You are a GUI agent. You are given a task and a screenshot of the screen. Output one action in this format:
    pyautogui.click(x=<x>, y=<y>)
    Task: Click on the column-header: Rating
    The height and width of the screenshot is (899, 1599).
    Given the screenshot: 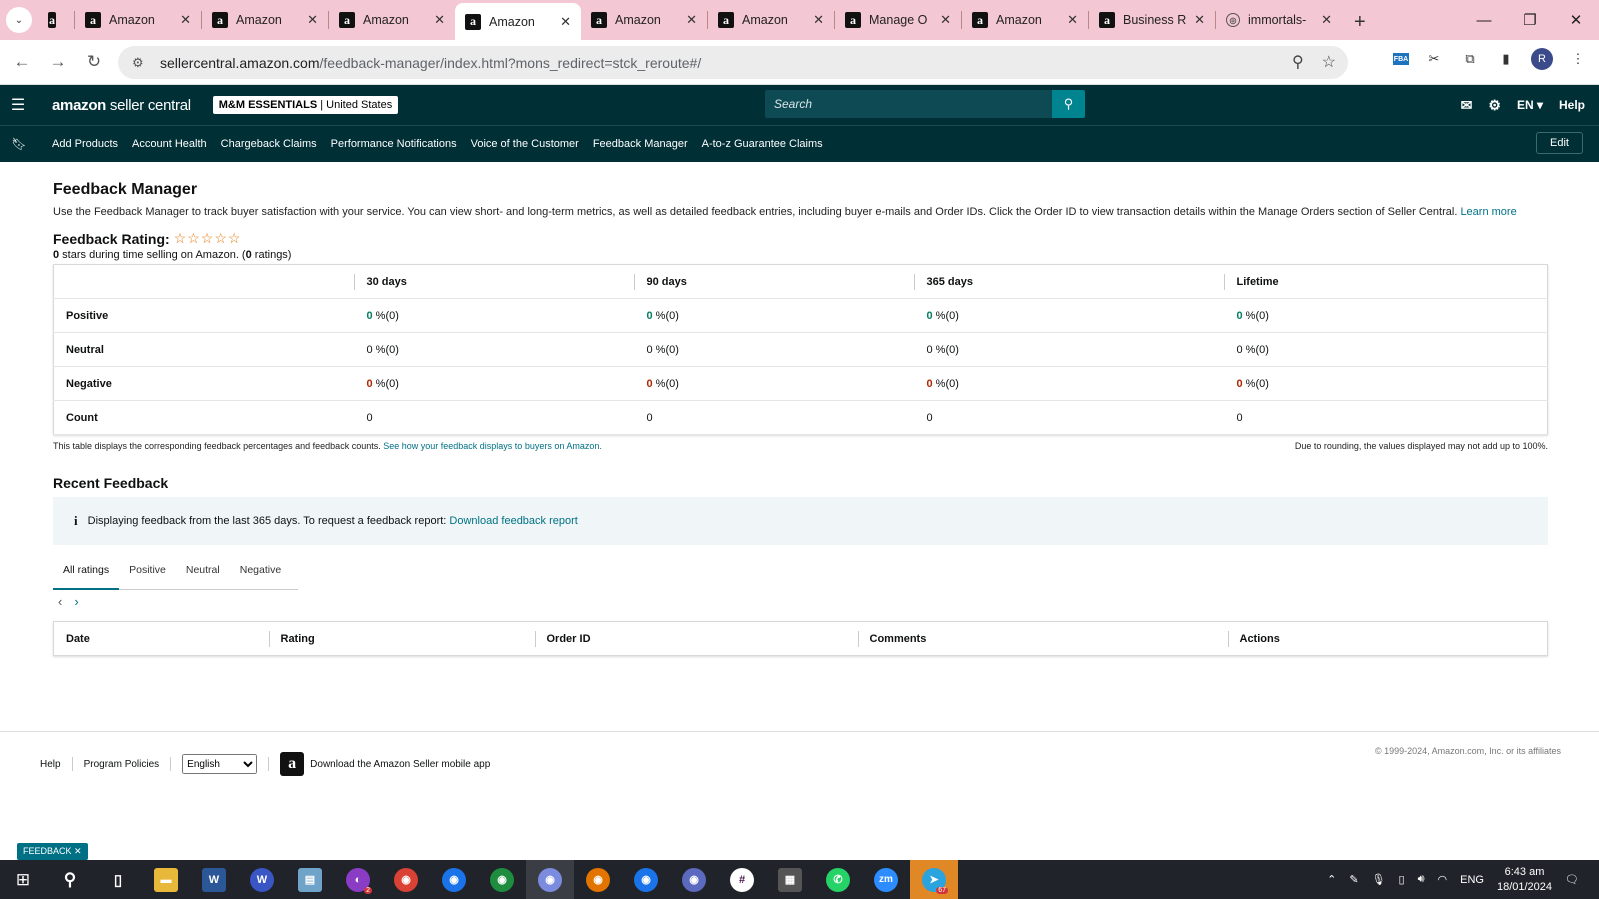 What is the action you would take?
    pyautogui.click(x=401, y=639)
    